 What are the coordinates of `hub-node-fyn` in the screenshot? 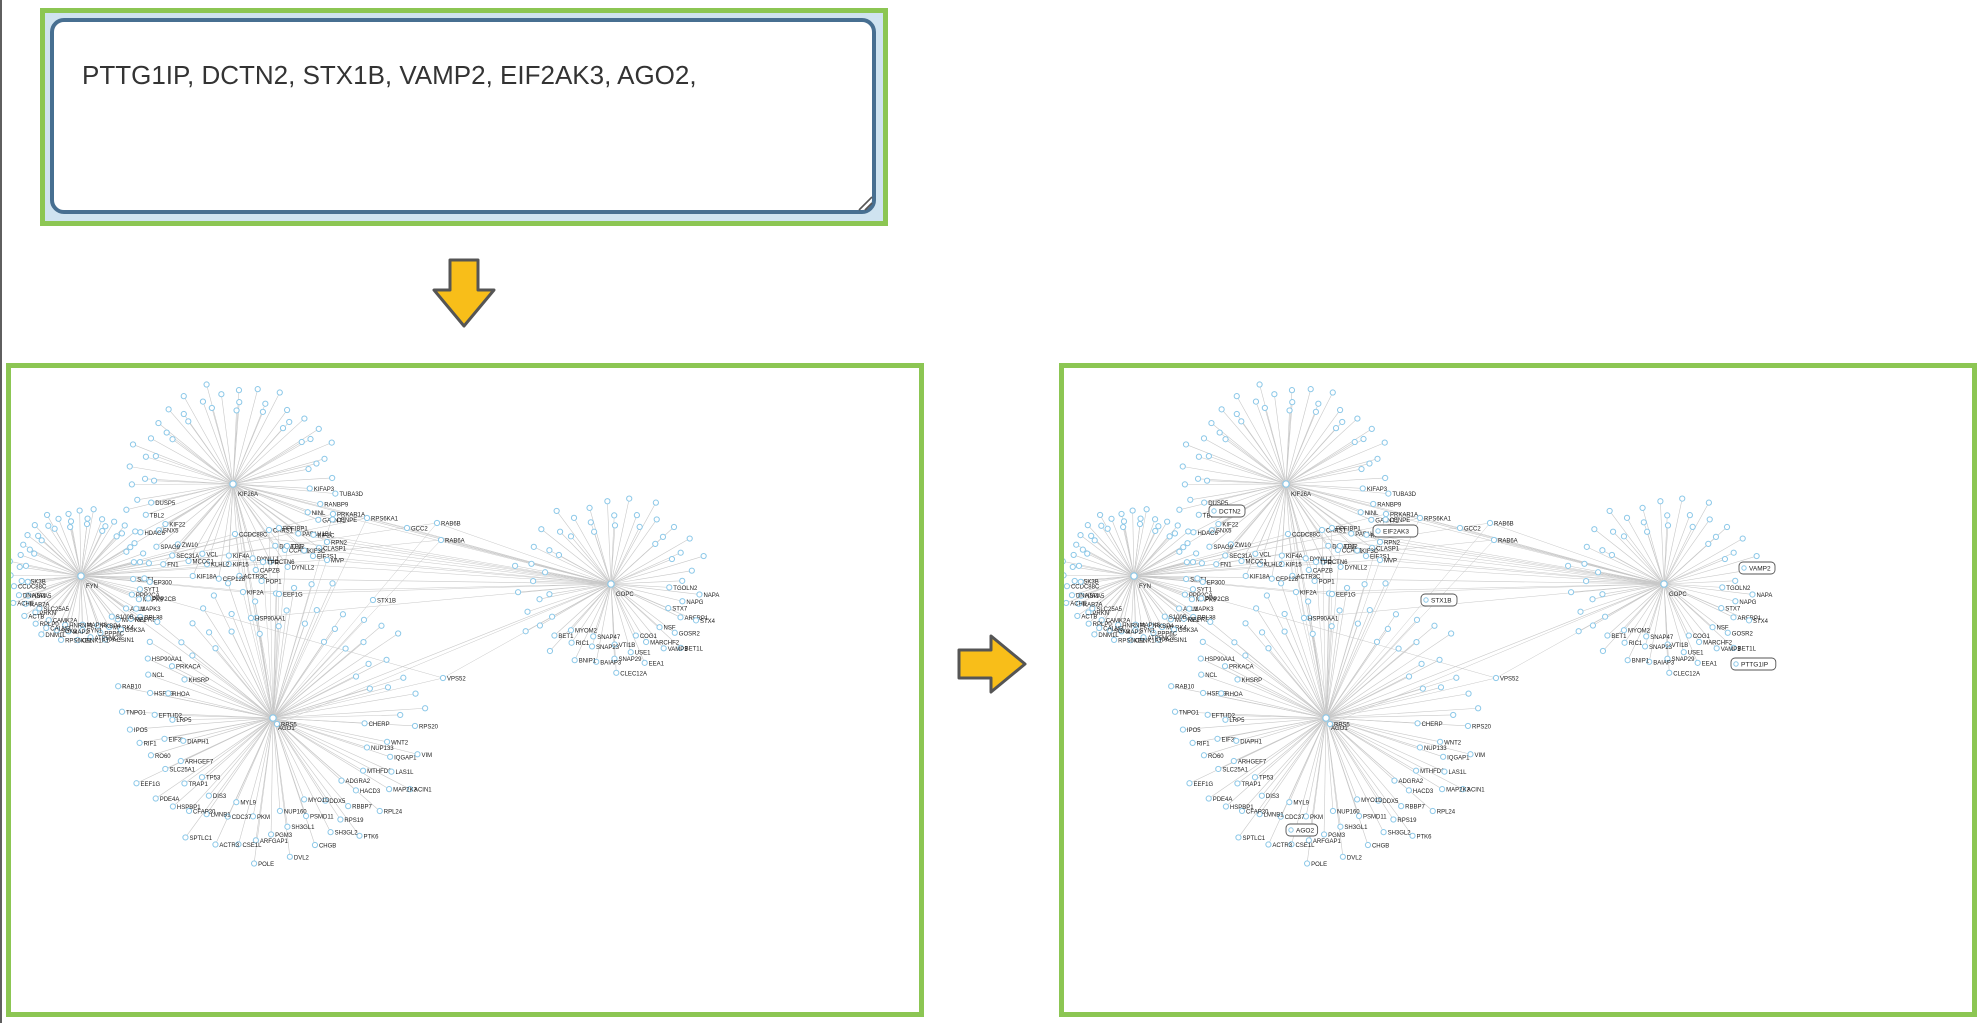 It's located at (1134, 576).